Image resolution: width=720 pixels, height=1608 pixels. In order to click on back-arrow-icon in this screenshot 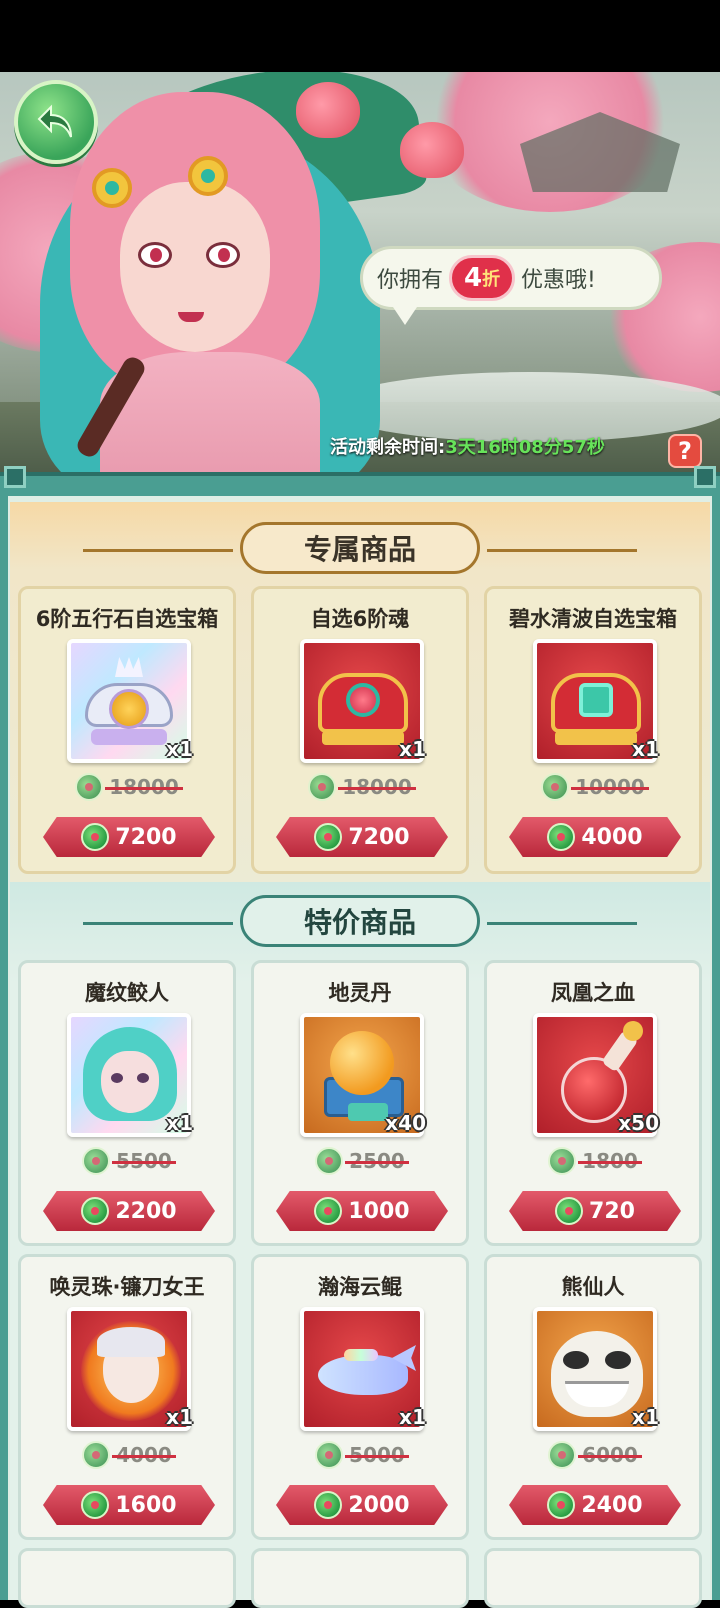, I will do `click(54, 121)`.